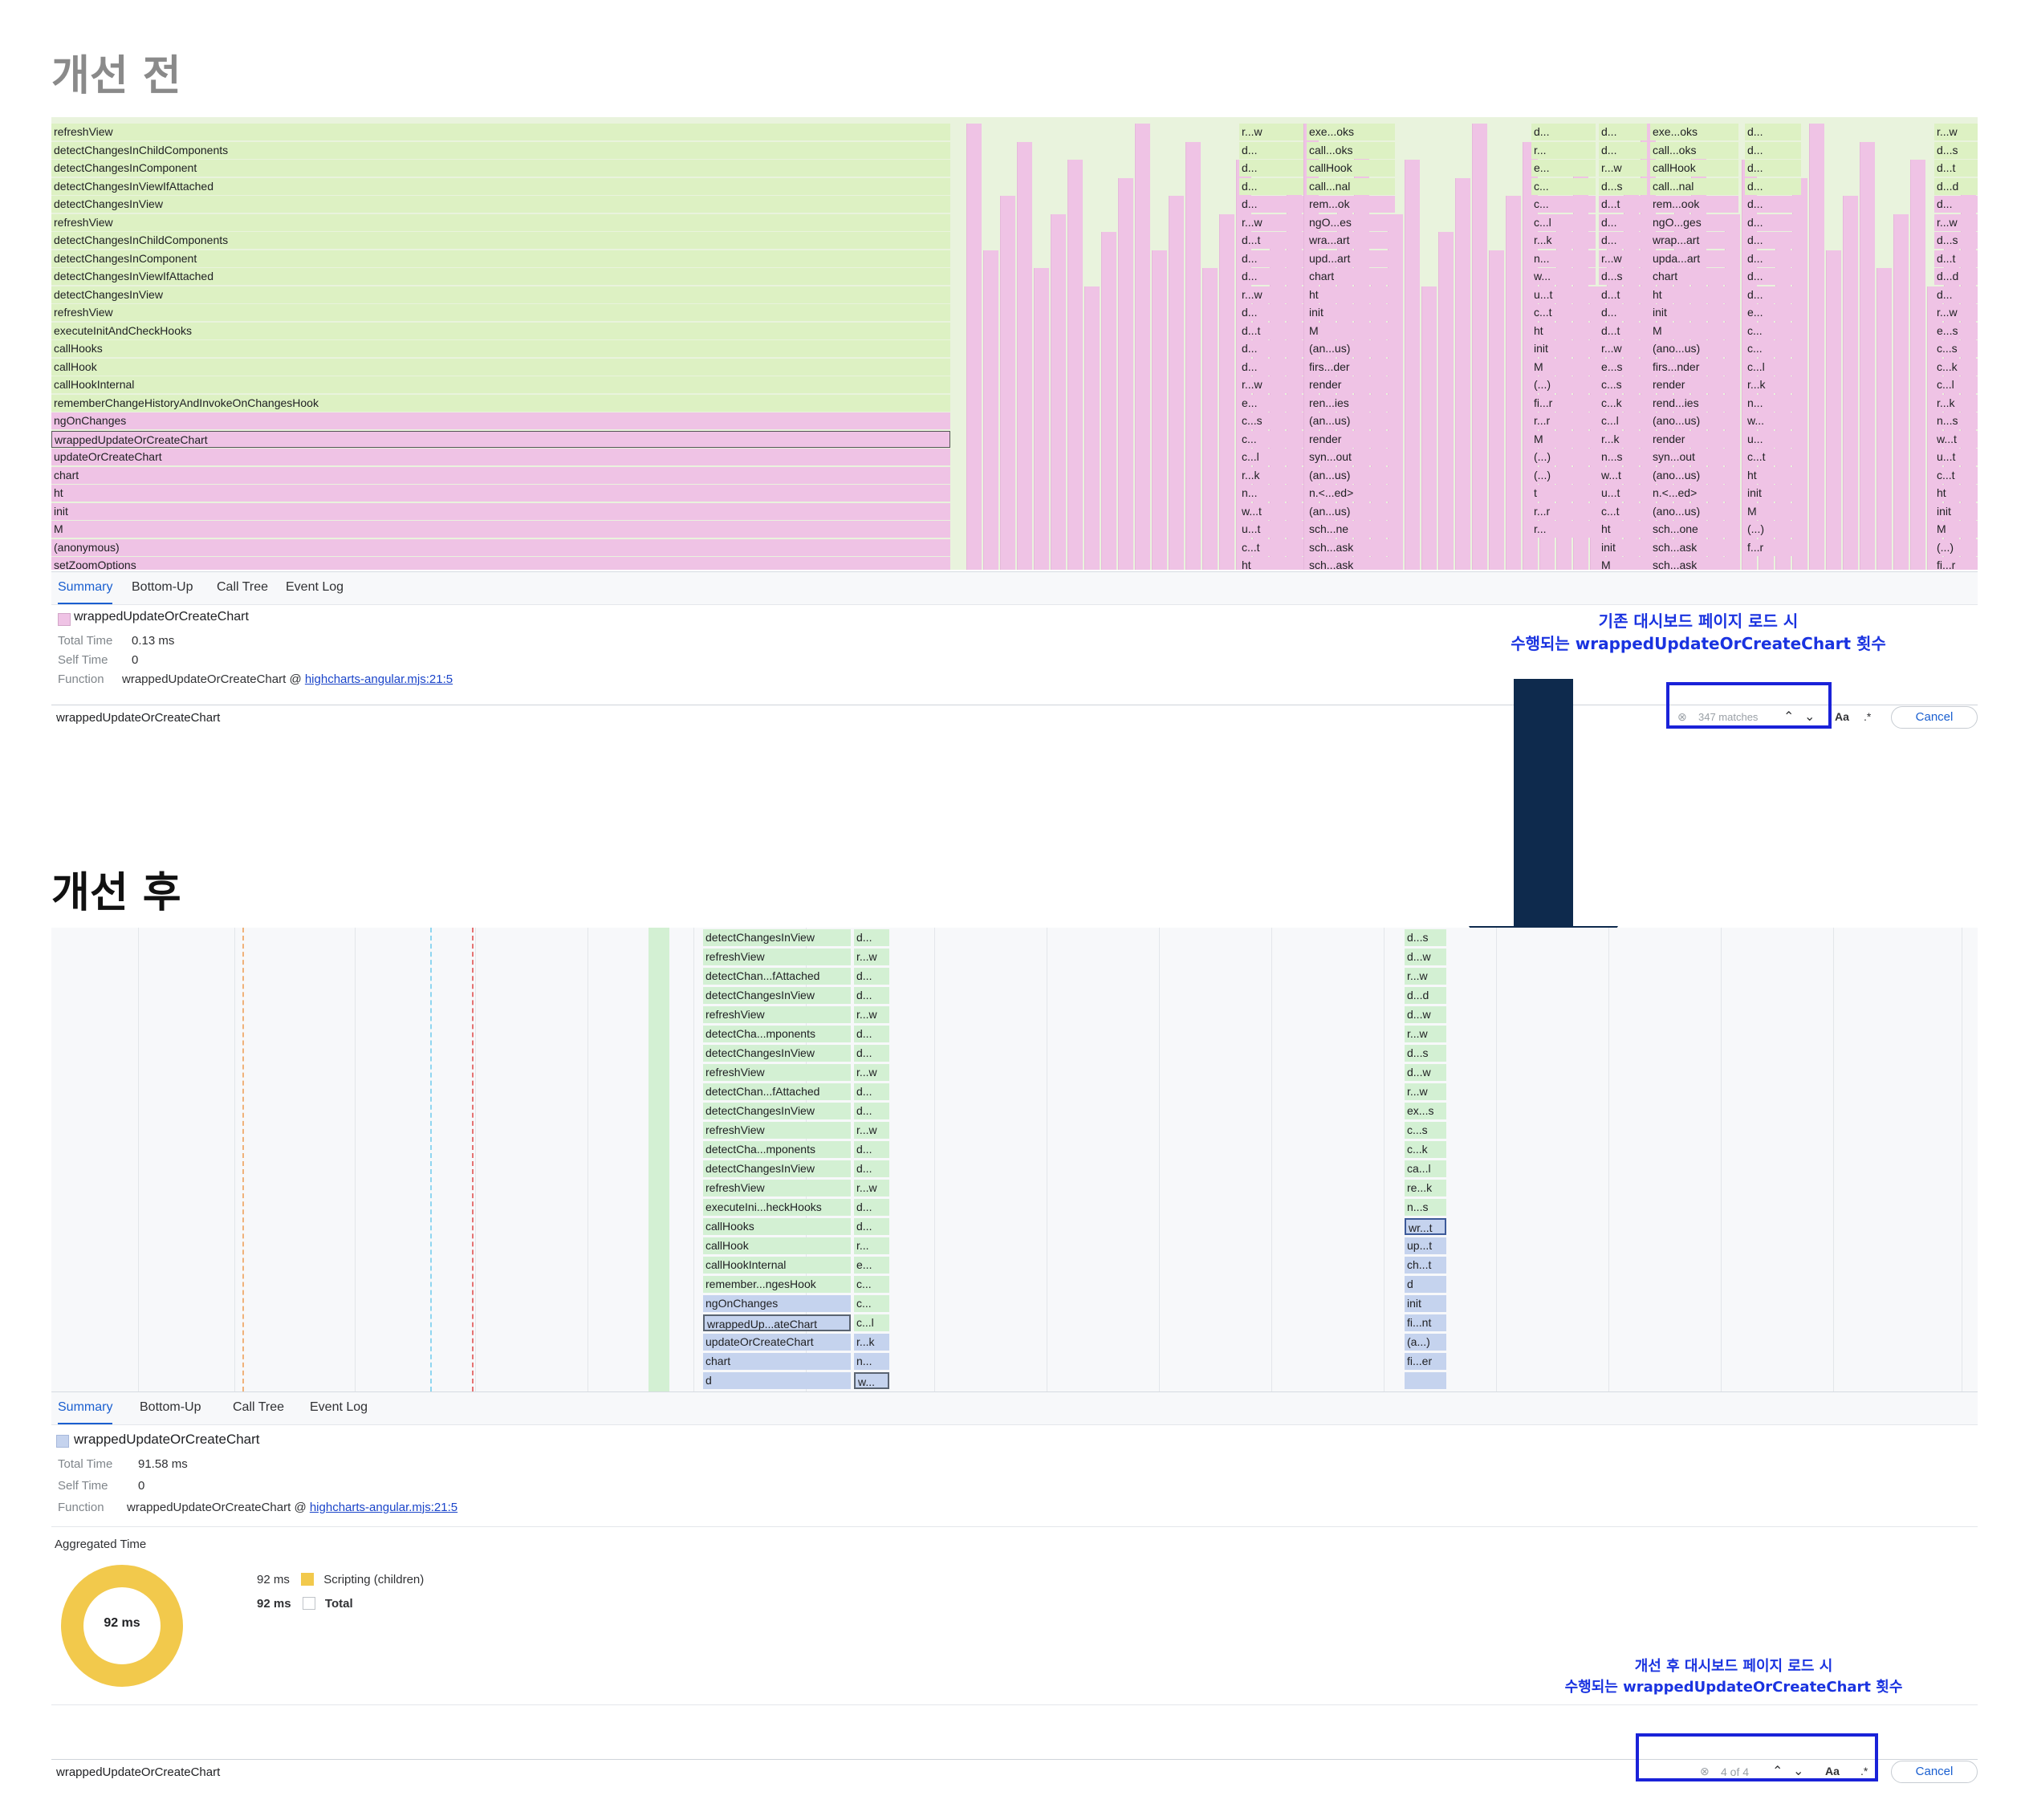 The height and width of the screenshot is (1820, 2029). I want to click on before-flame-frame: detectChangesInViewIfAttached, so click(501, 186).